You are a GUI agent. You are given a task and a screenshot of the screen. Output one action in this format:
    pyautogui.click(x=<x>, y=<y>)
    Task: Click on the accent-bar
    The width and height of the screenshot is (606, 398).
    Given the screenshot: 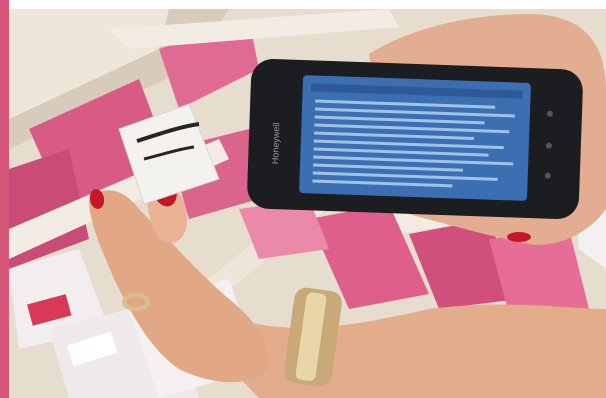 What is the action you would take?
    pyautogui.click(x=4, y=199)
    